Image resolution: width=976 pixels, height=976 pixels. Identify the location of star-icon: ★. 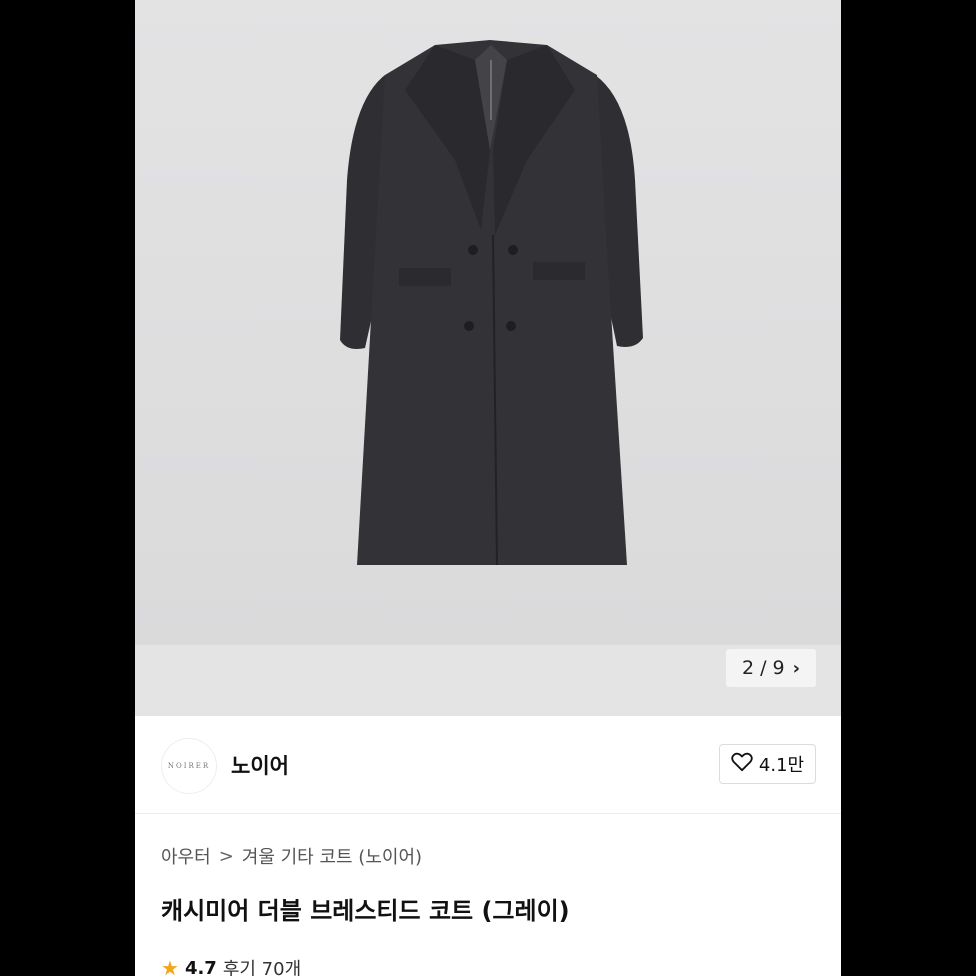
(170, 966).